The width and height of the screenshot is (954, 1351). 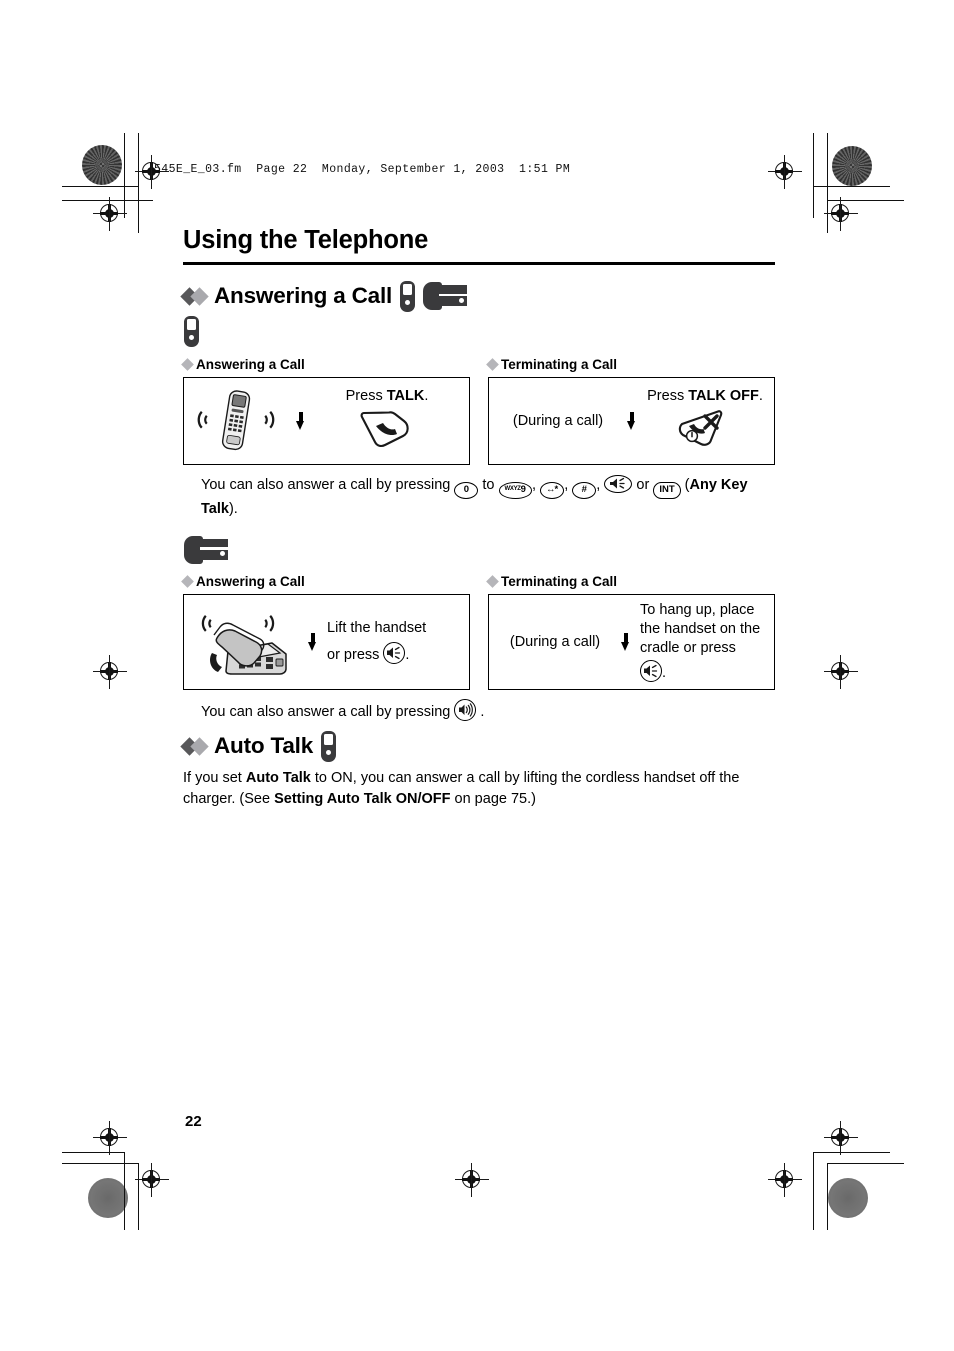 I want to click on instruction-line-4: ., so click(x=702, y=671).